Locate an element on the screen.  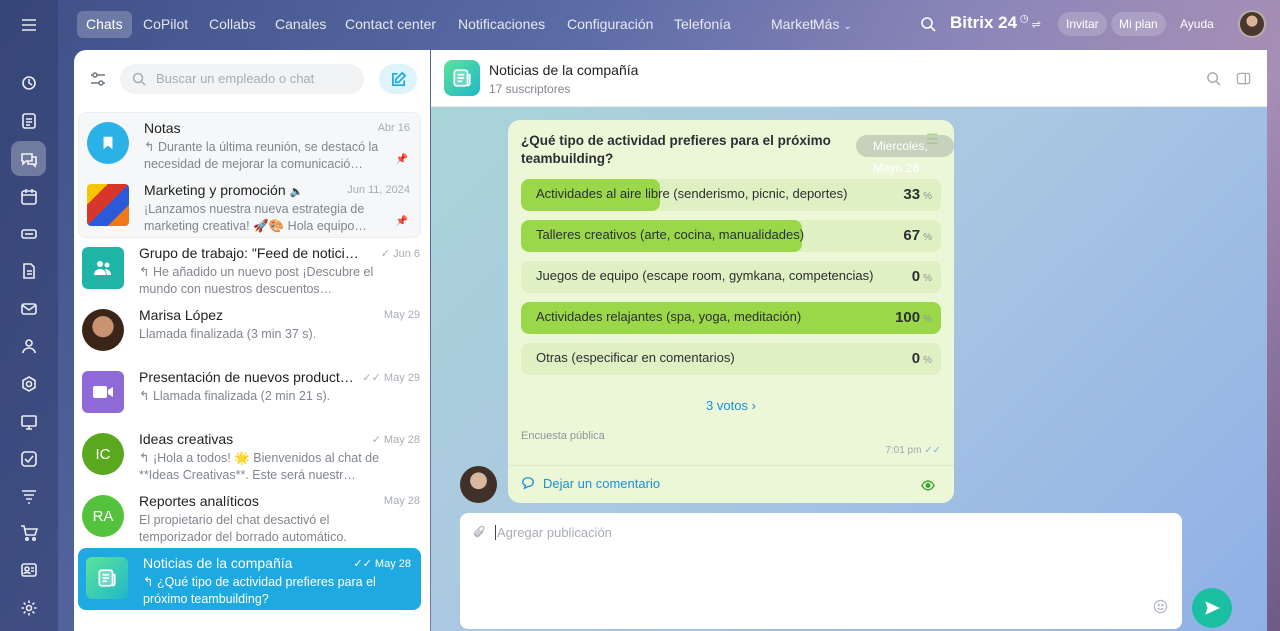
comment-link: Dejar un comentario is located at coordinates (590, 483).